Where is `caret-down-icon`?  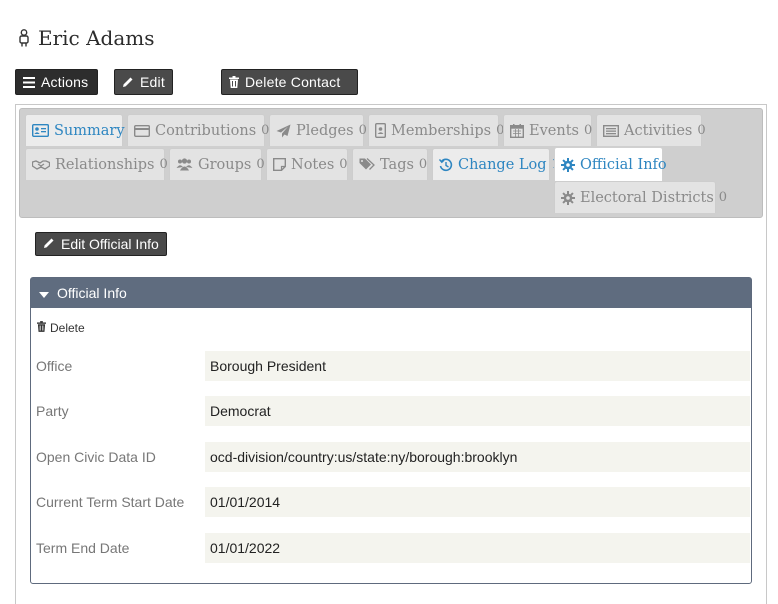
caret-down-icon is located at coordinates (44, 293).